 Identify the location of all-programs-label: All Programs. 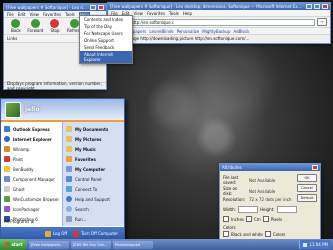
(17, 221).